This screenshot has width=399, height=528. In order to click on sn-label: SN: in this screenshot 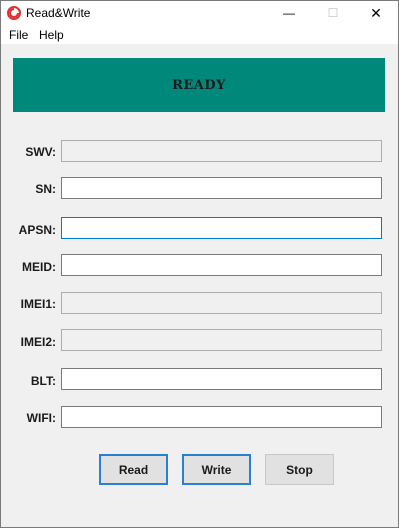, I will do `click(45, 189)`.